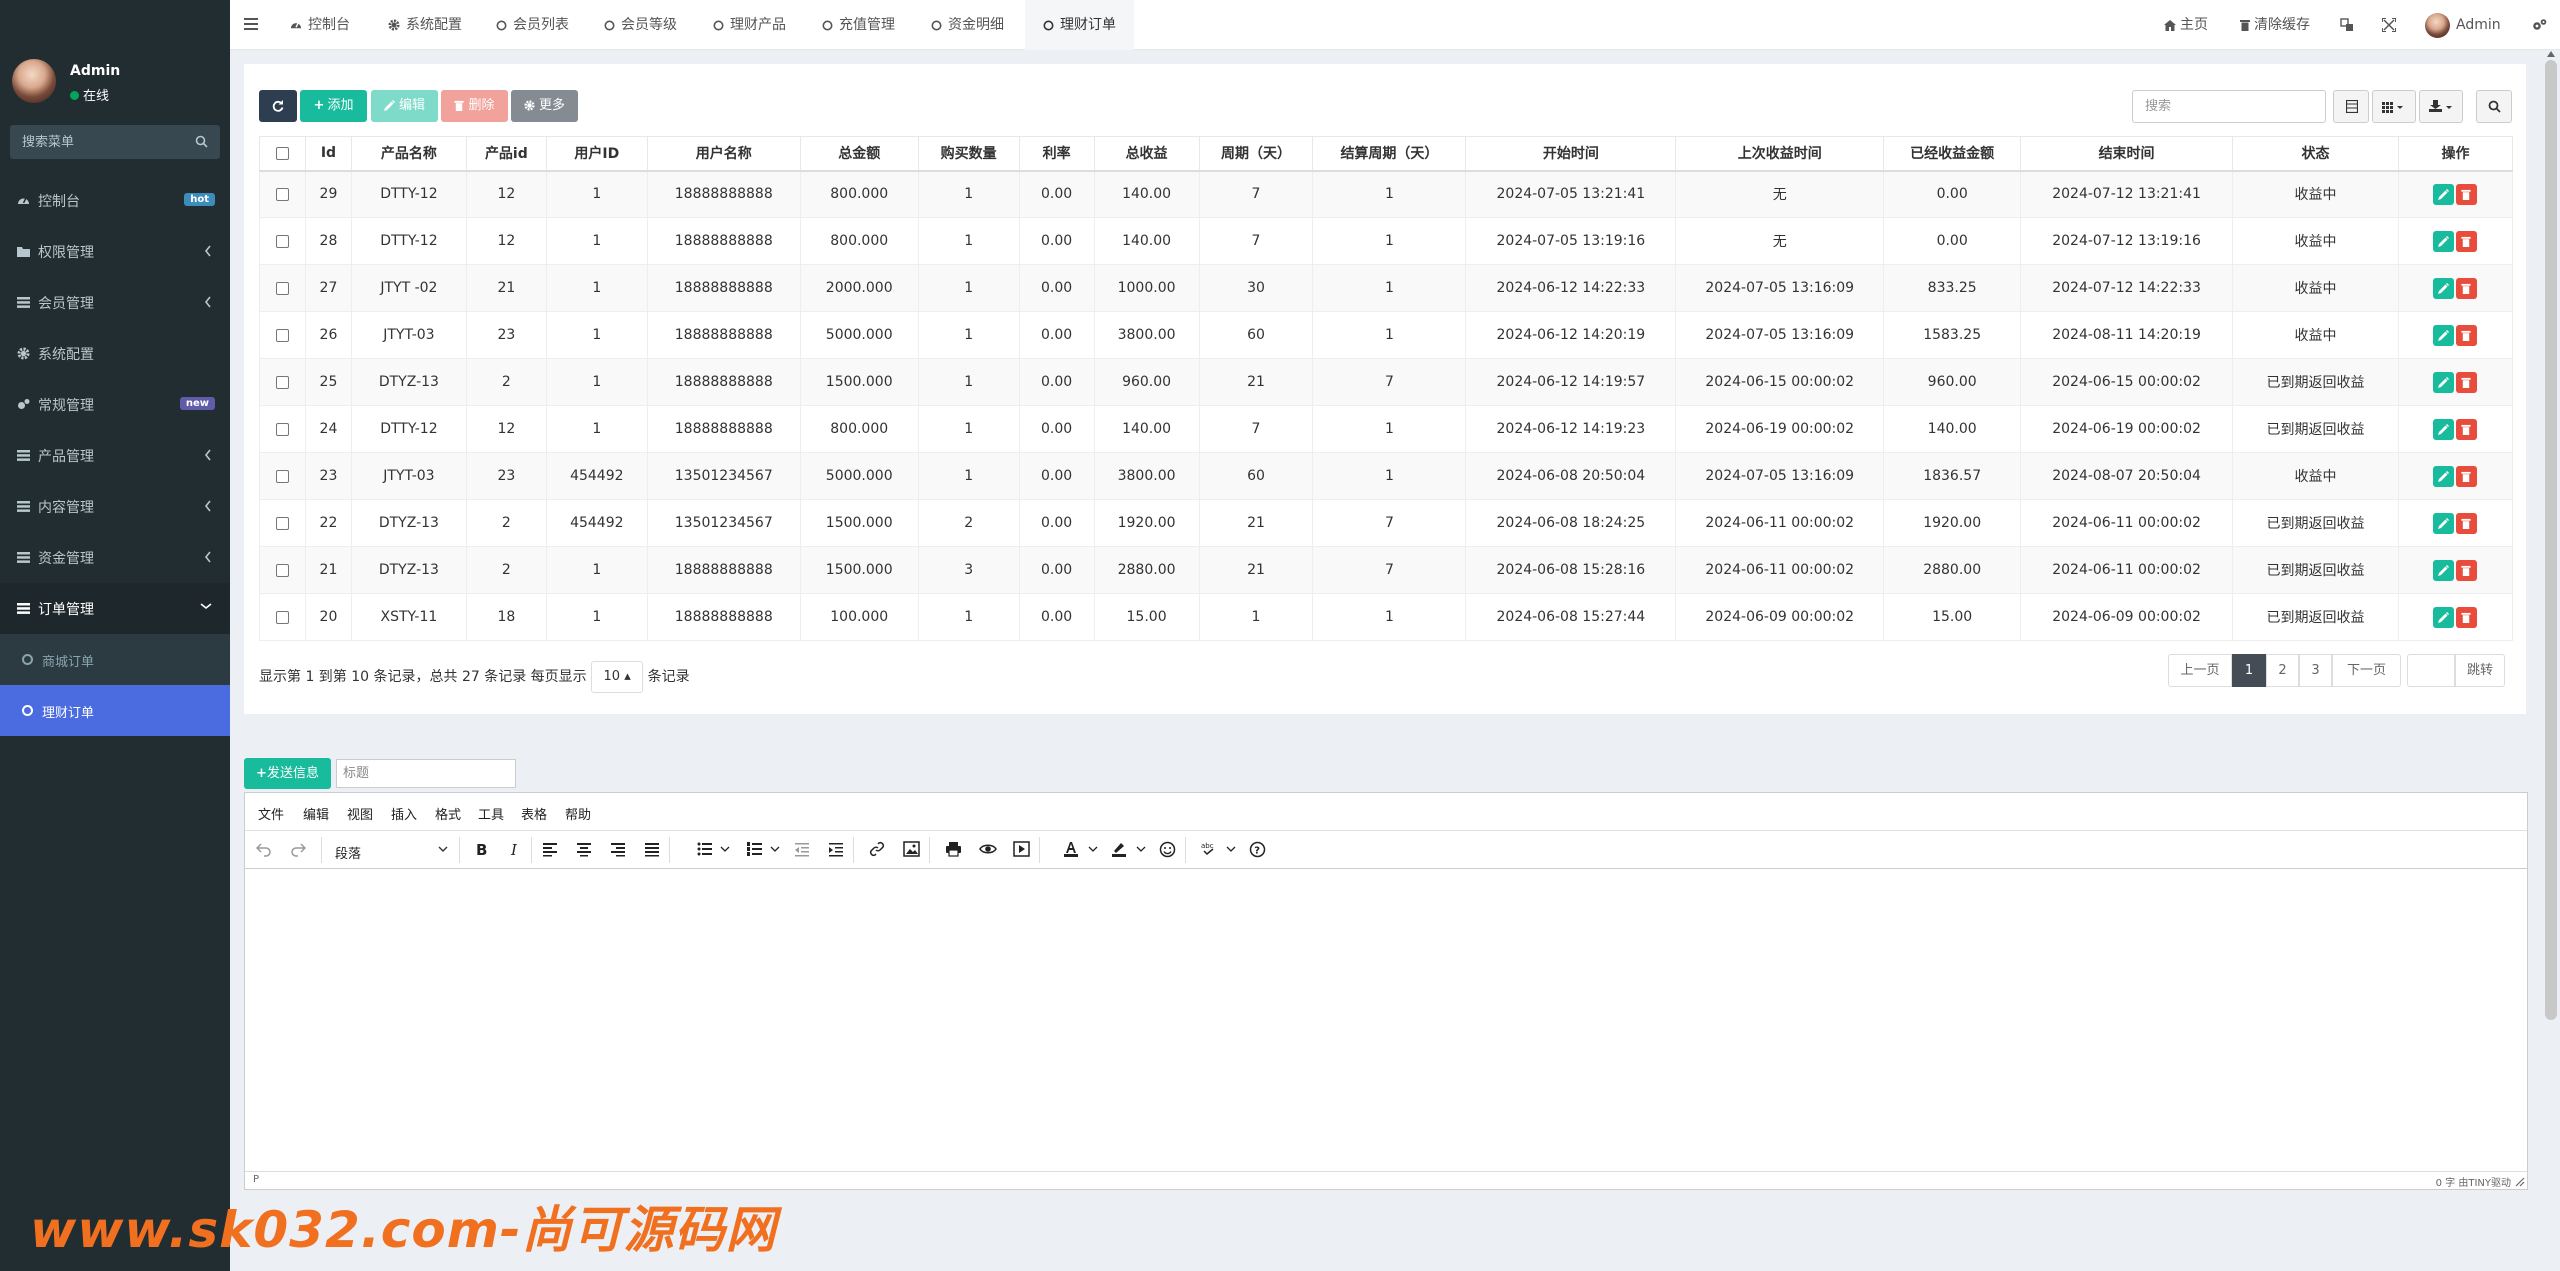 Image resolution: width=2560 pixels, height=1271 pixels. Describe the element at coordinates (2229, 106) in the screenshot. I see `table-search-input` at that location.